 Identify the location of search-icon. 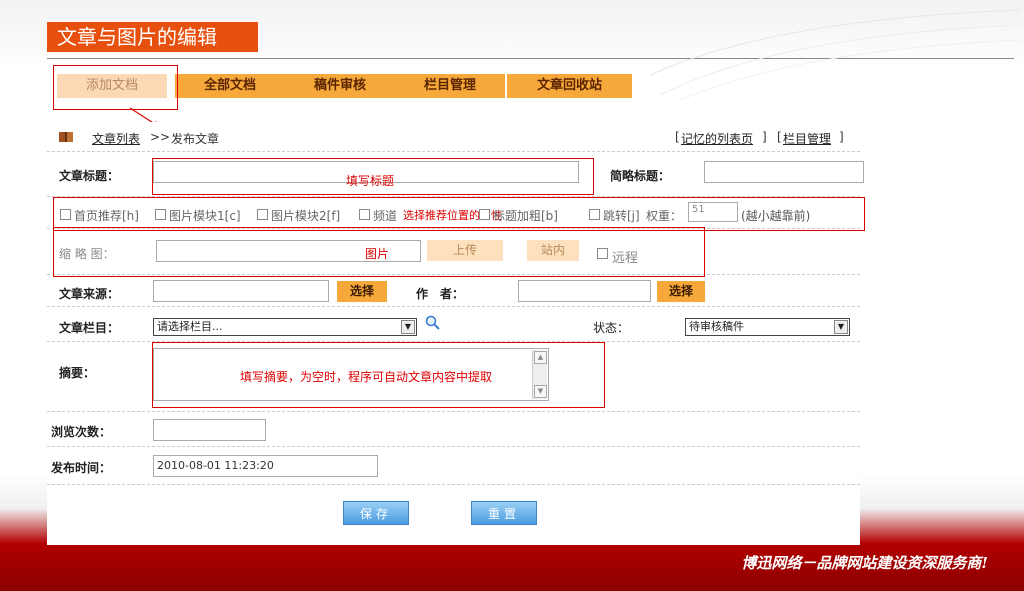
(433, 323).